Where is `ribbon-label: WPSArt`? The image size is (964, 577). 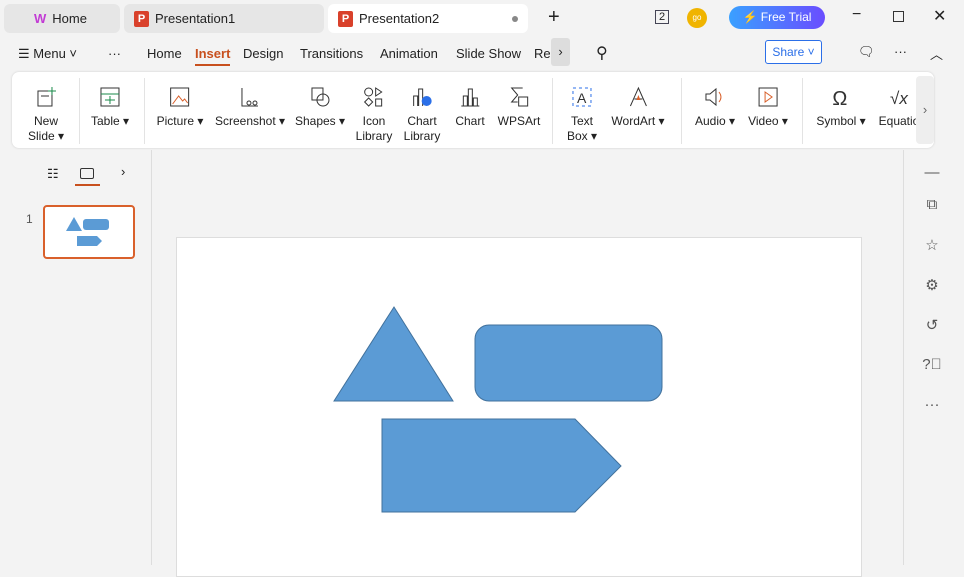 ribbon-label: WPSArt is located at coordinates (519, 121).